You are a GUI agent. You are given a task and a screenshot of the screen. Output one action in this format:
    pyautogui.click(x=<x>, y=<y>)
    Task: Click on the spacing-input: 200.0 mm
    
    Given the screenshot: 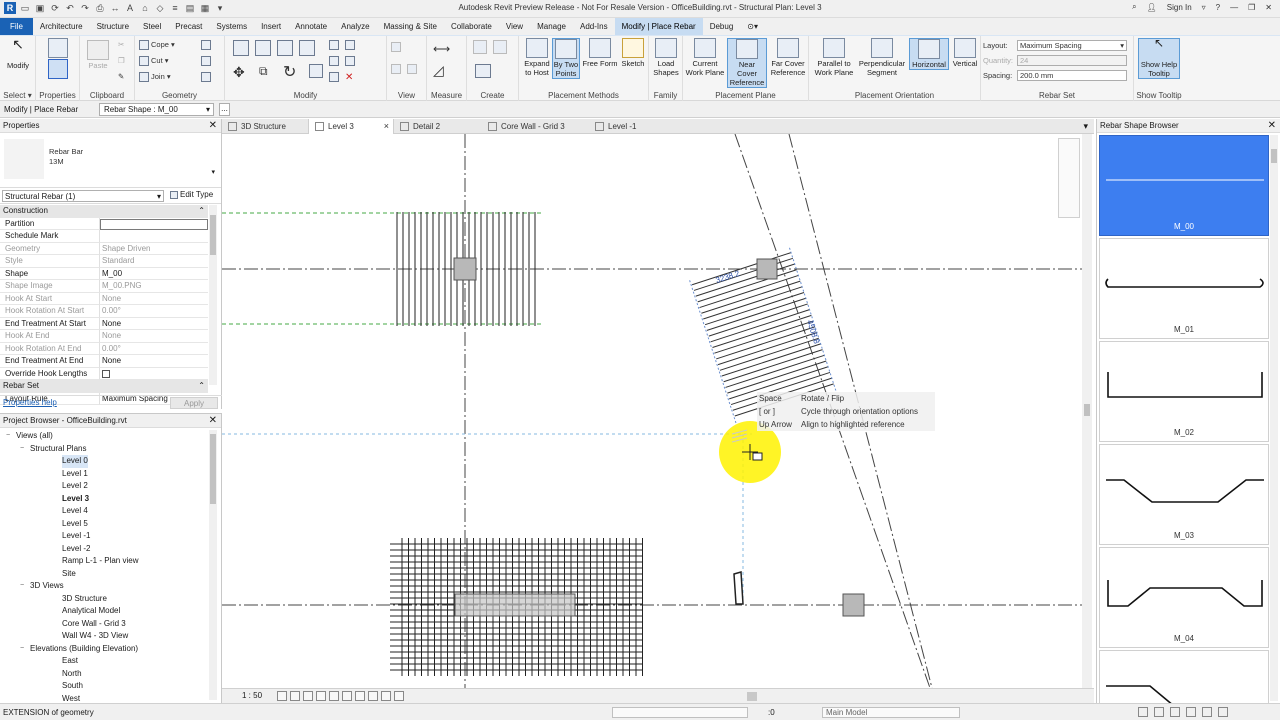 What is the action you would take?
    pyautogui.click(x=1072, y=75)
    